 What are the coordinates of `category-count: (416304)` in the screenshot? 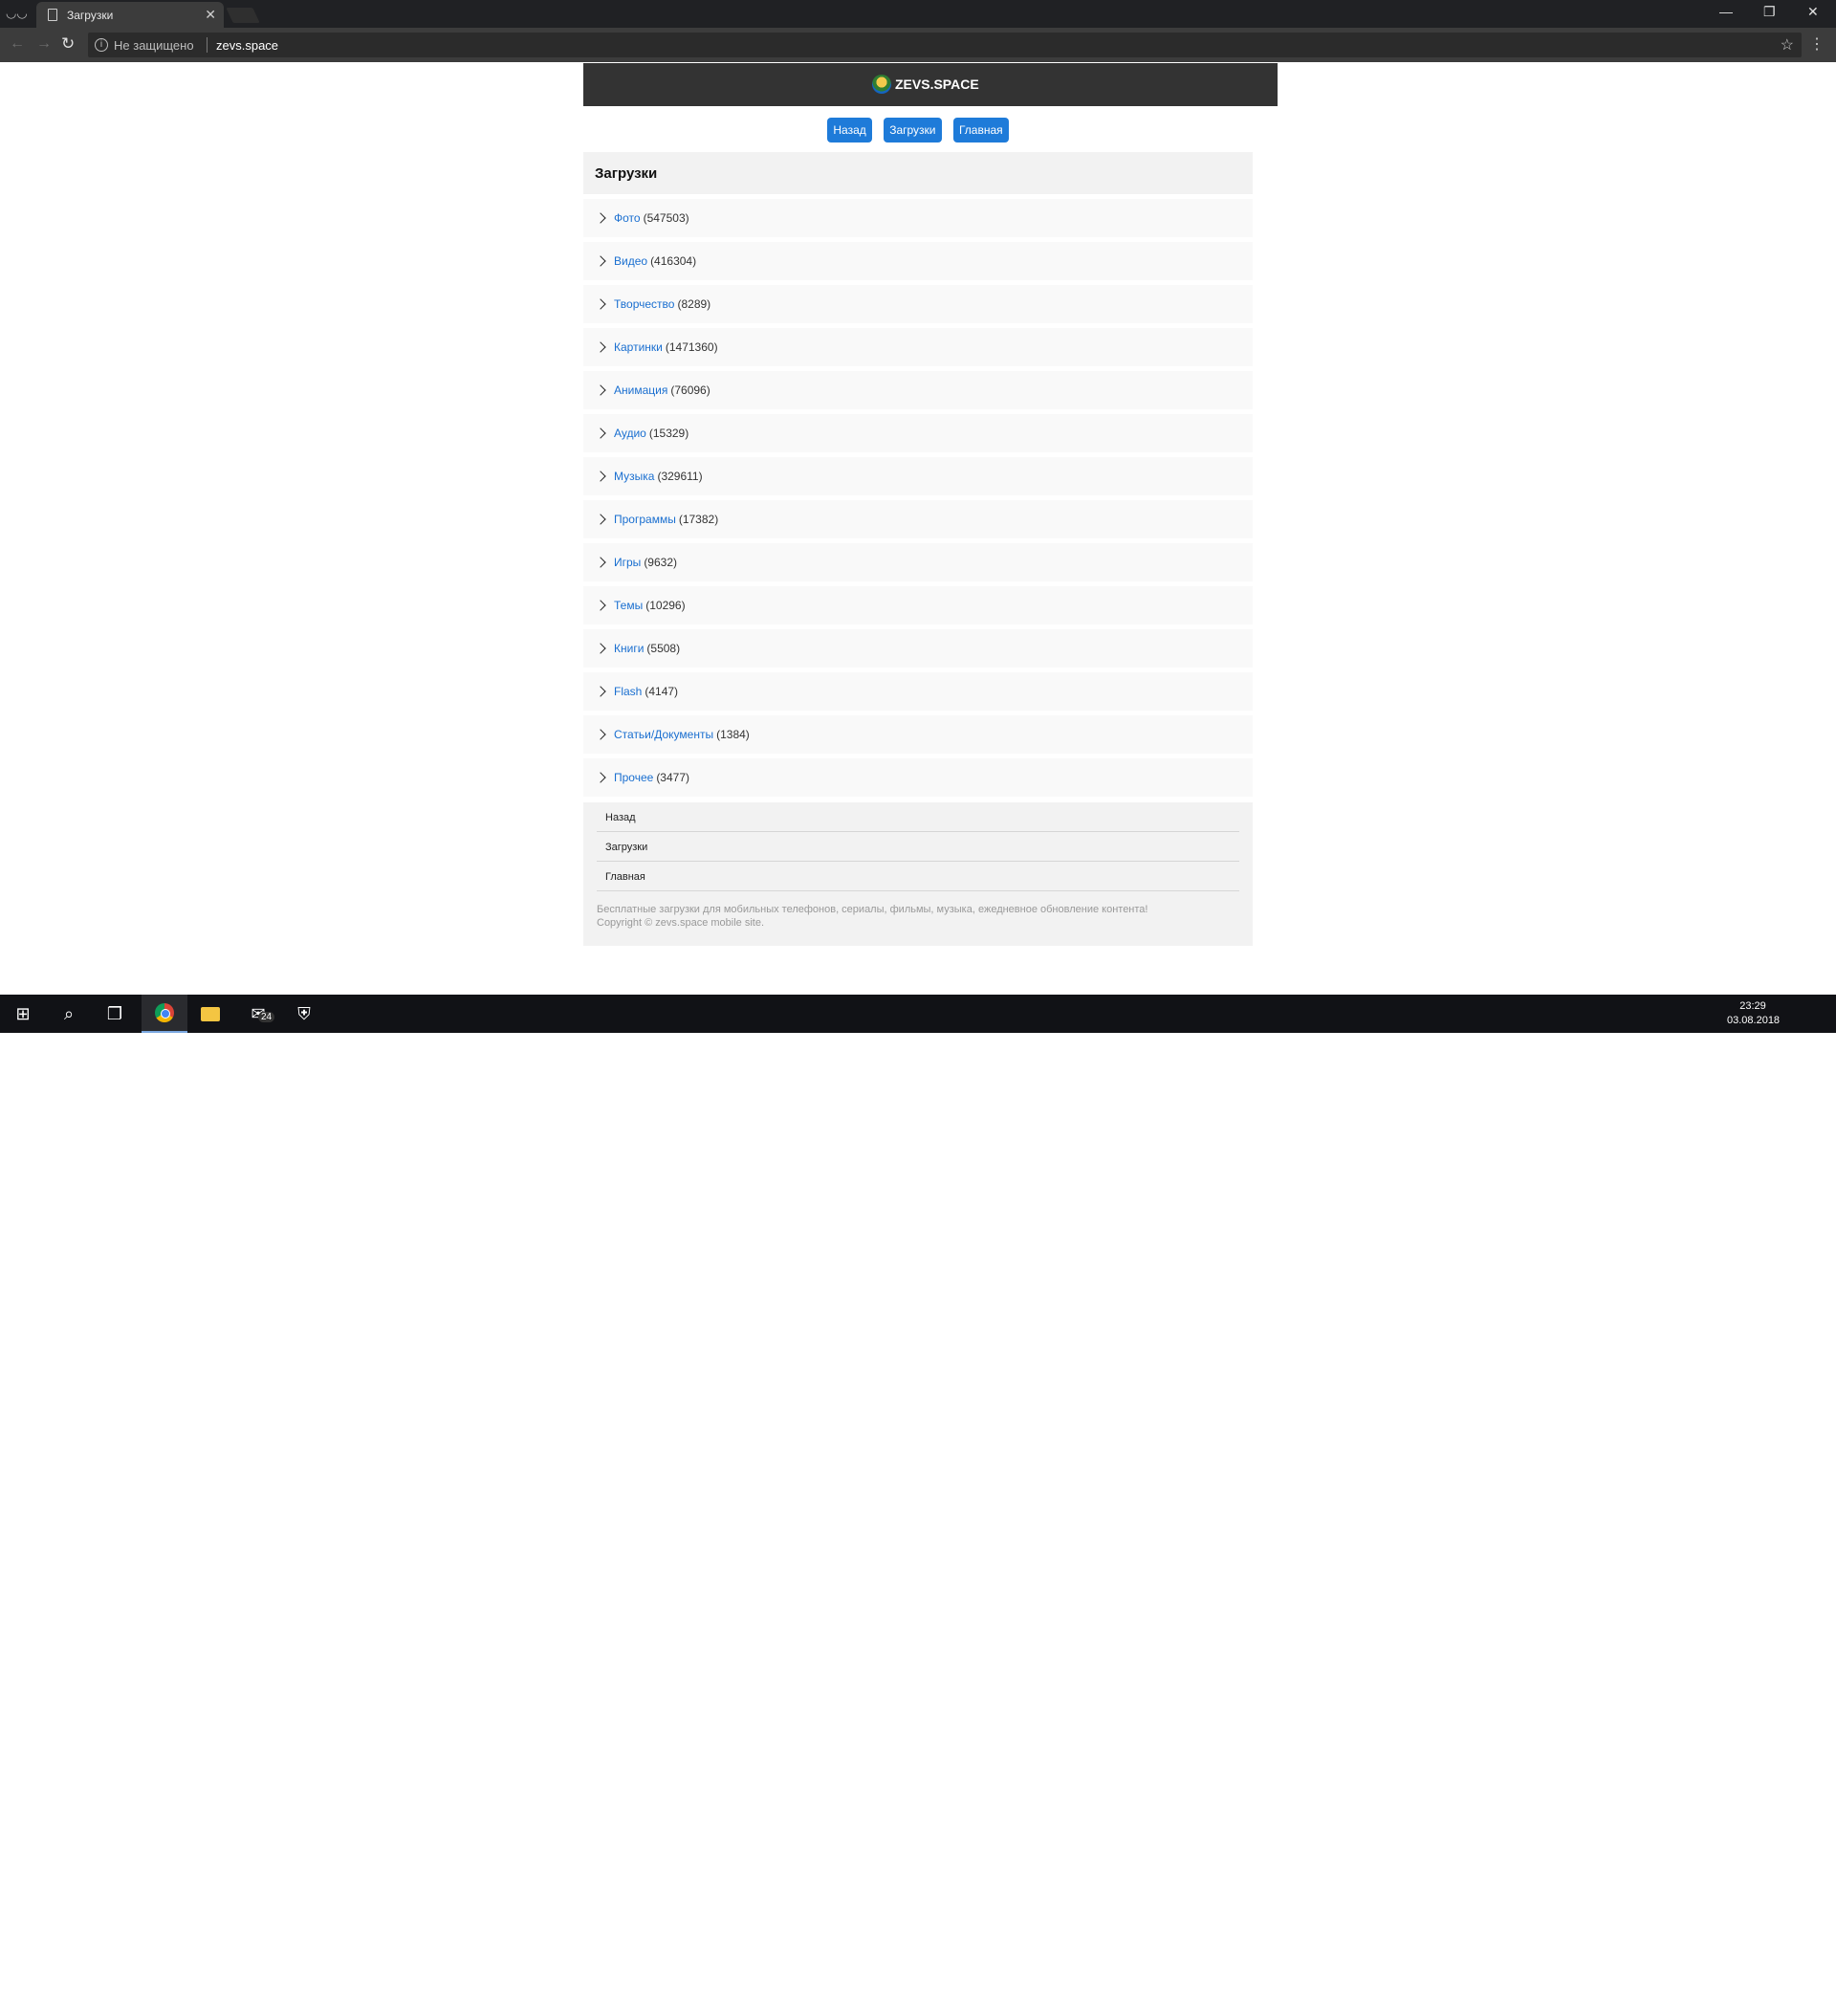 It's located at (674, 261).